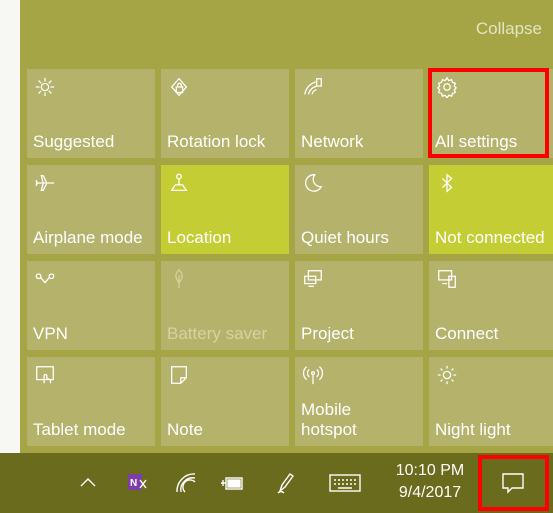 Image resolution: width=553 pixels, height=513 pixels. I want to click on desktop-edge, so click(10, 226).